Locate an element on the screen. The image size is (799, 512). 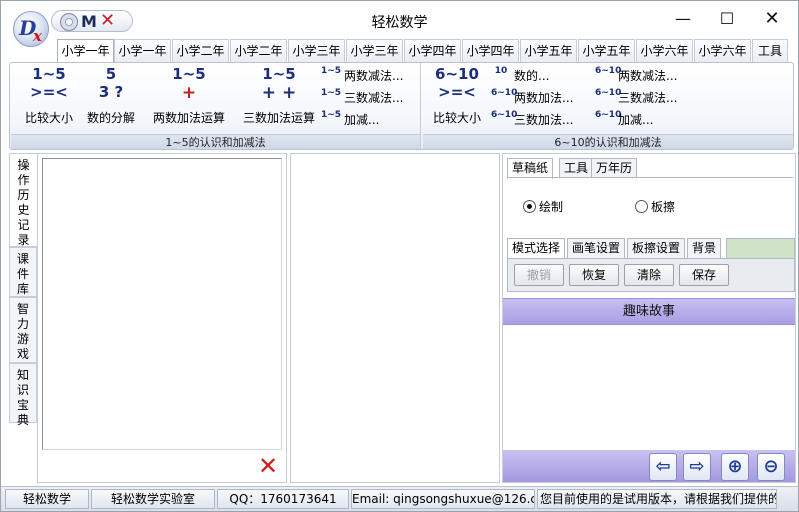
compare-1to5-button: 1~5 >=< 比较大小 is located at coordinates (49, 97).